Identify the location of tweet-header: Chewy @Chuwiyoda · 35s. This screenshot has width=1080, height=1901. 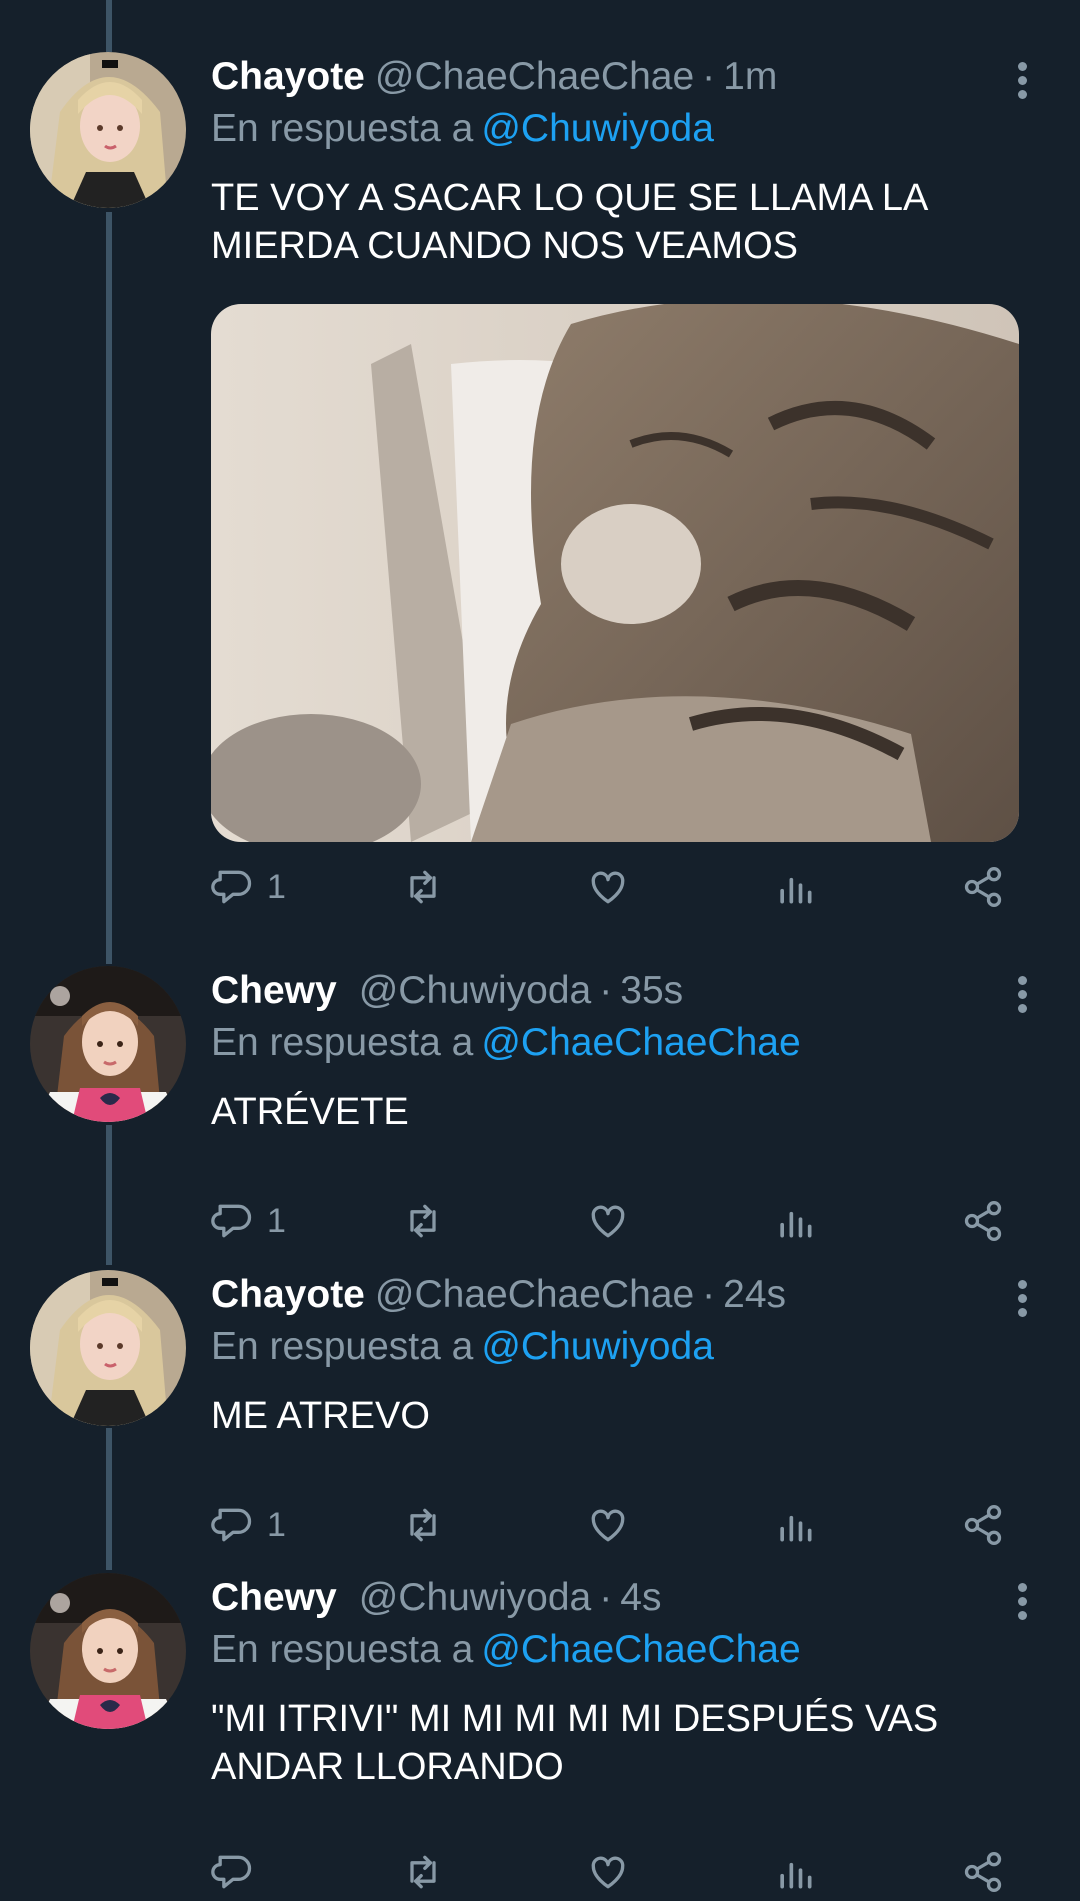
(447, 991).